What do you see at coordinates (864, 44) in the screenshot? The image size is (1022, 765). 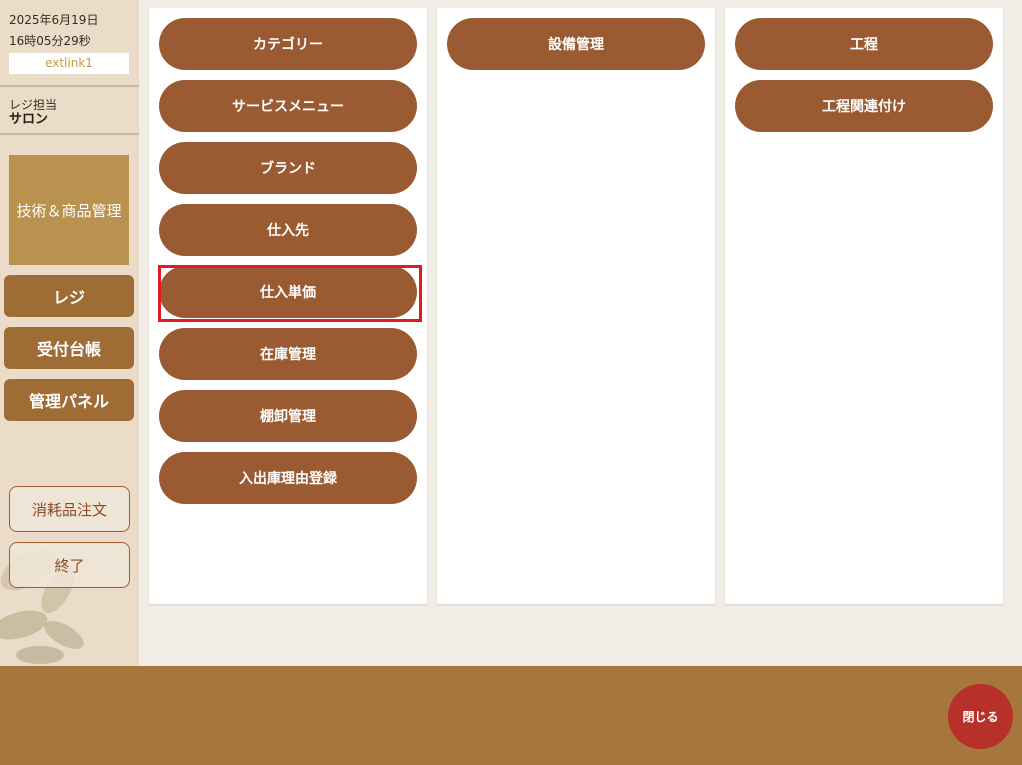 I see `process-button: 工程` at bounding box center [864, 44].